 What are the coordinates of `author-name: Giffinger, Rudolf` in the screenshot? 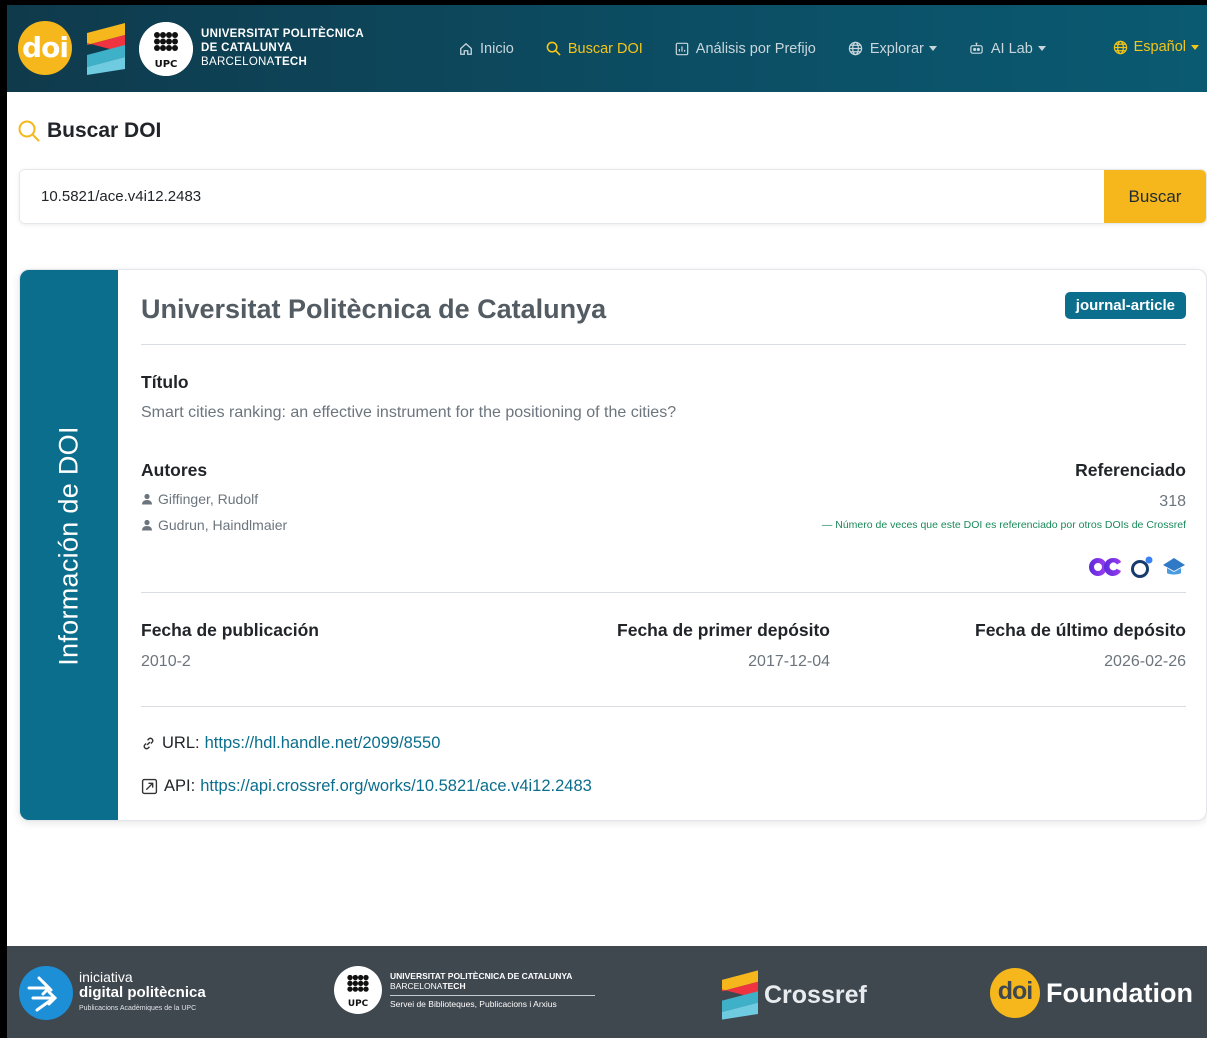 It's located at (208, 499).